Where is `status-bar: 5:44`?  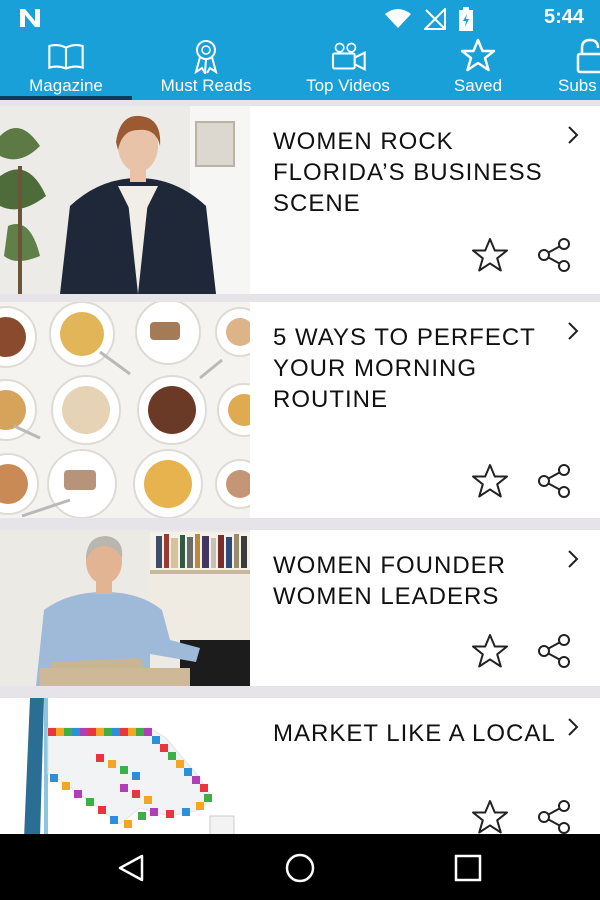 status-bar: 5:44 is located at coordinates (300, 18).